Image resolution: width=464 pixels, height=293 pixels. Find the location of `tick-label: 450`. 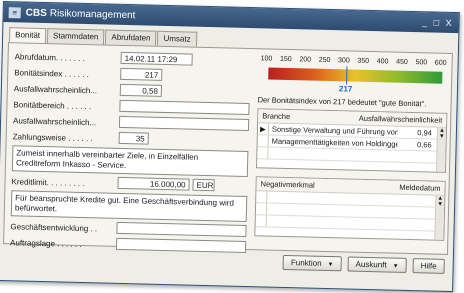

tick-label: 450 is located at coordinates (402, 62).